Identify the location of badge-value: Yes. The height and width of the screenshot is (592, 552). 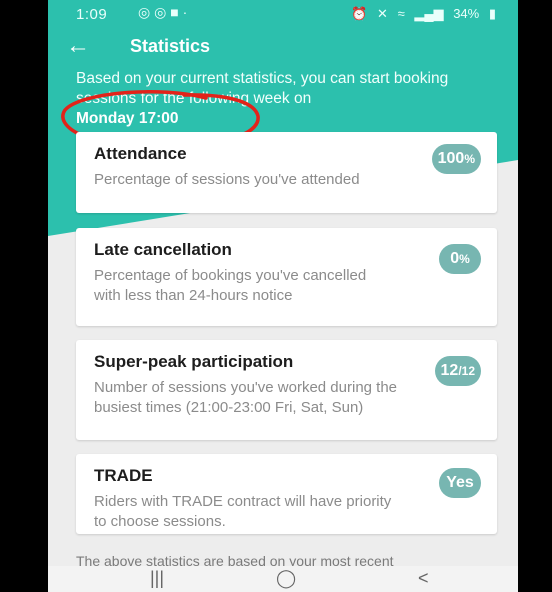
(460, 482).